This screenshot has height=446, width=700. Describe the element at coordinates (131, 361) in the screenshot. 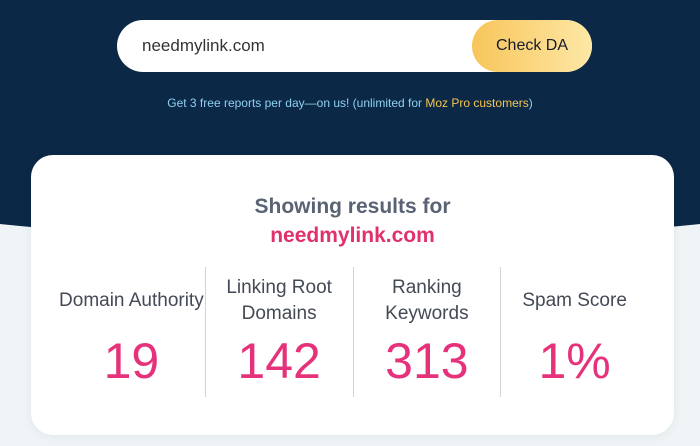

I see `metric-value: 19` at that location.